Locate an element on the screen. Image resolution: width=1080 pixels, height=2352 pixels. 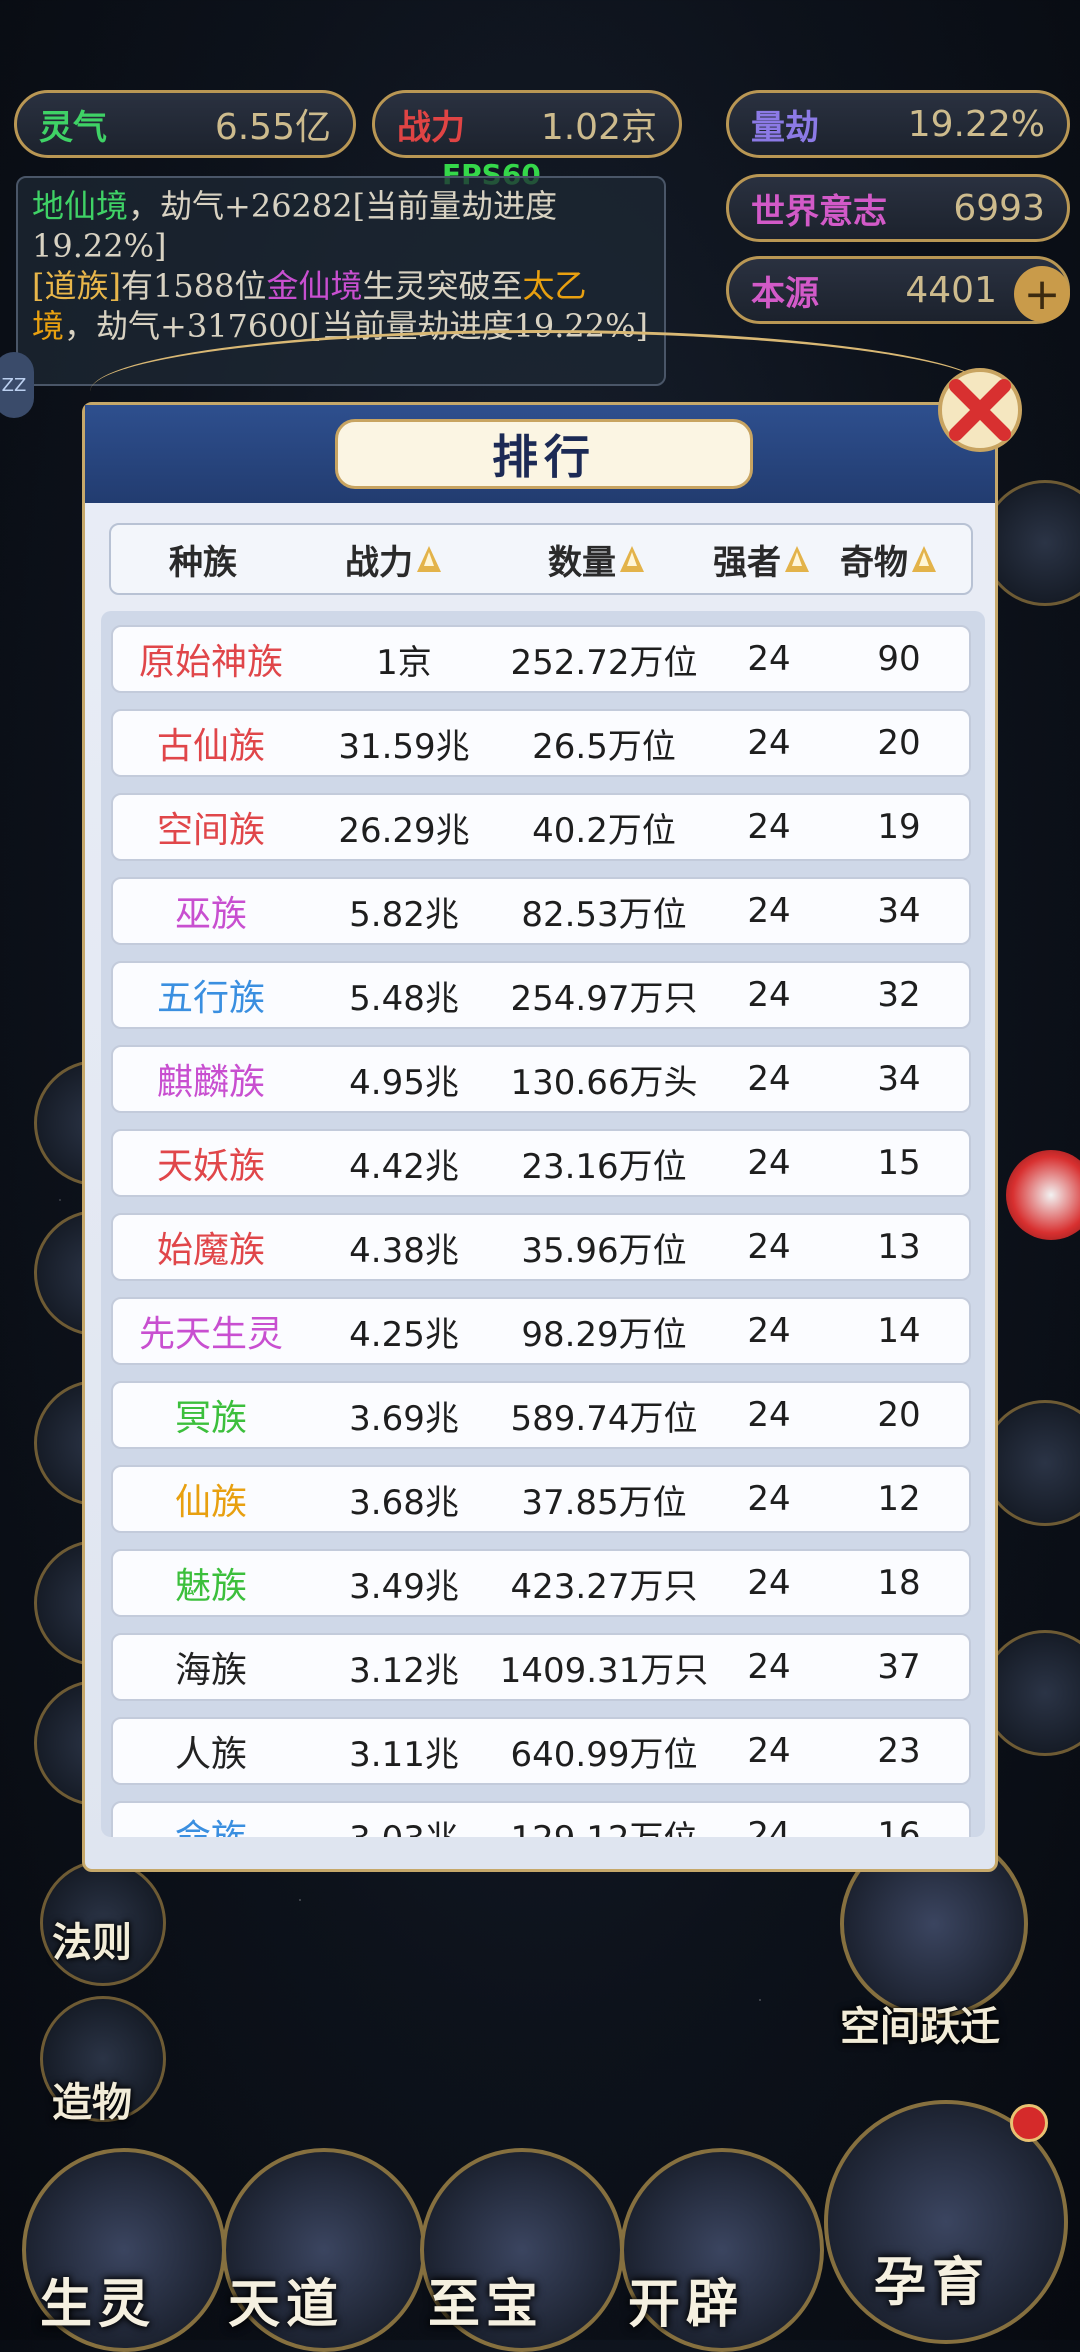
count-cell: 40.2万位 is located at coordinates (604, 830).